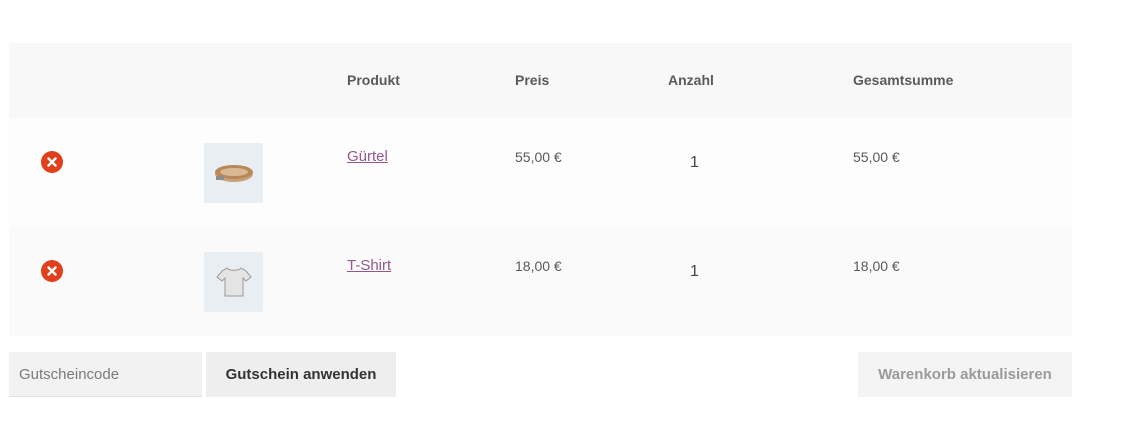 This screenshot has width=1136, height=437. What do you see at coordinates (903, 80) in the screenshot?
I see `header-subtotal: Gesamtsumme` at bounding box center [903, 80].